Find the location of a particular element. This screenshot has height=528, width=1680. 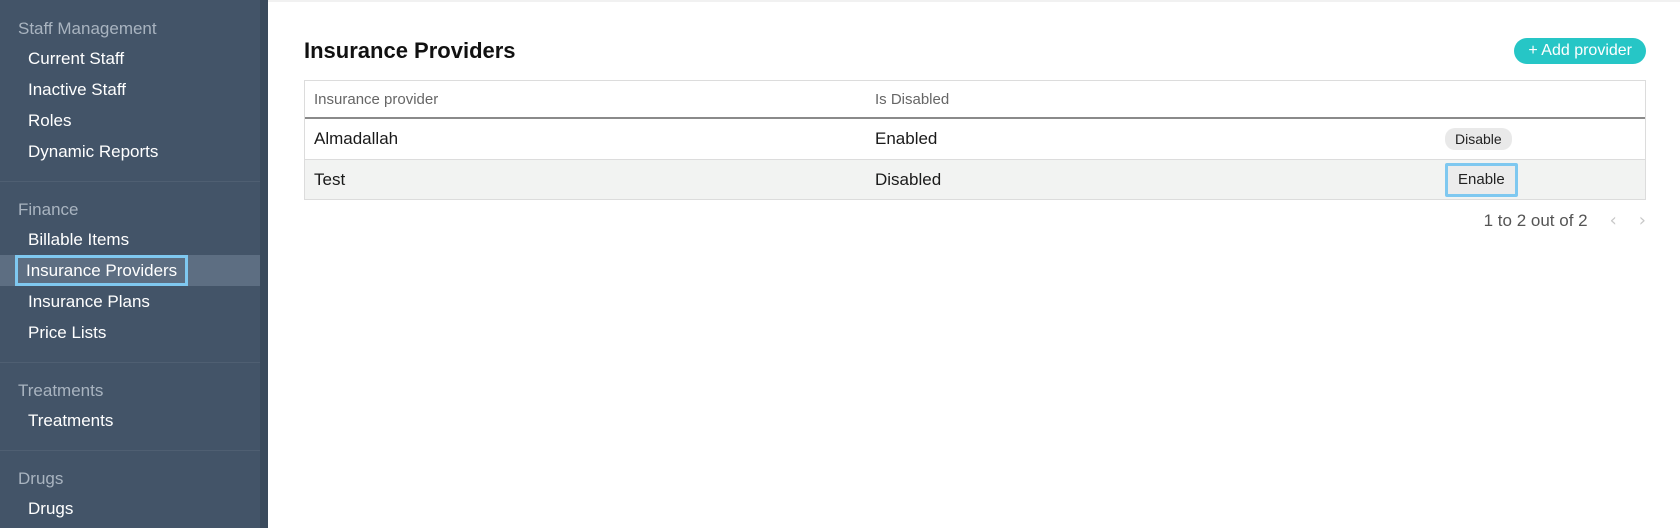

table-row: Test Disabled Enable is located at coordinates (975, 179).